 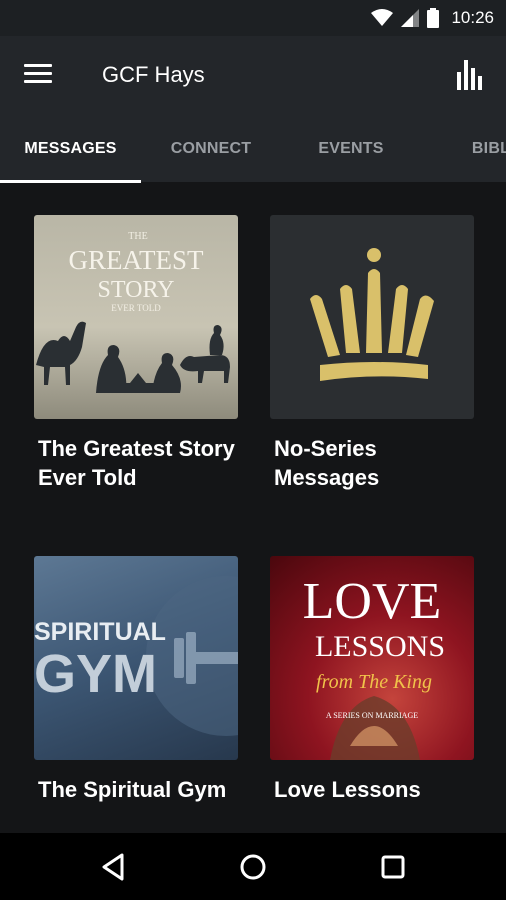 What do you see at coordinates (351, 149) in the screenshot?
I see `tab-events: EVENTS` at bounding box center [351, 149].